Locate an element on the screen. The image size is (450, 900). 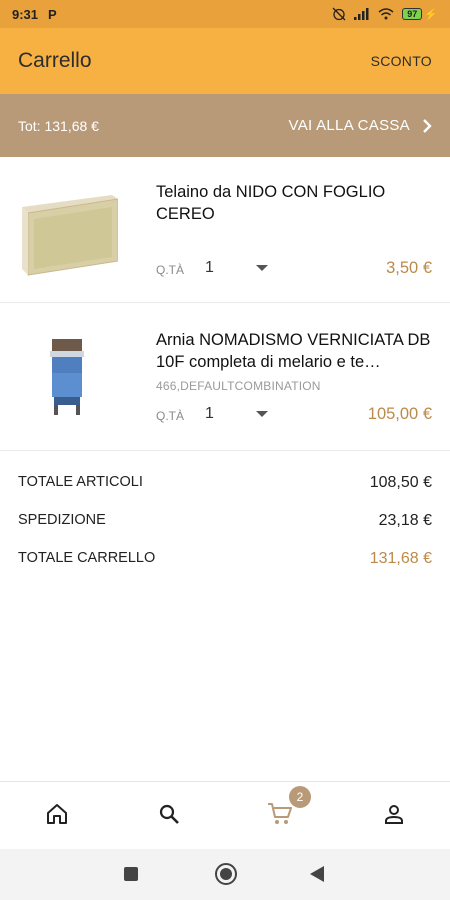
wifi-icon is located at coordinates (386, 14).